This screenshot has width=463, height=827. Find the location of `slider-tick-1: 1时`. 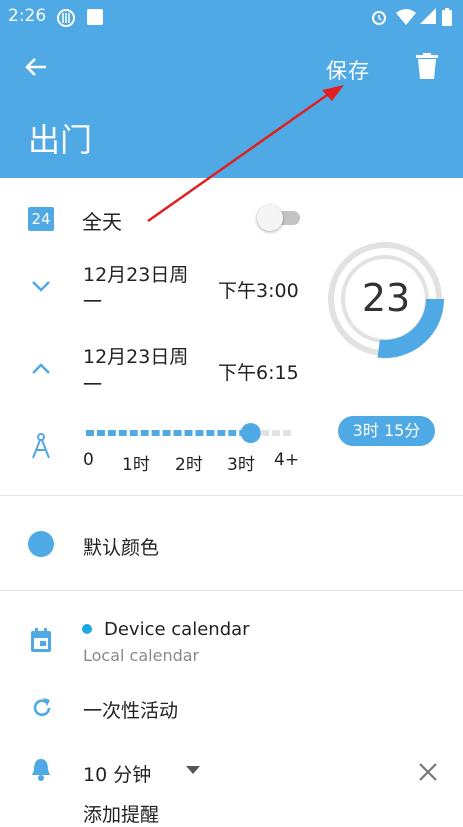

slider-tick-1: 1时 is located at coordinates (136, 465).